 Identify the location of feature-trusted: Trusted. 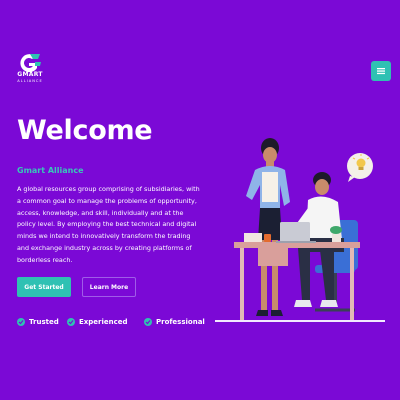
(38, 322).